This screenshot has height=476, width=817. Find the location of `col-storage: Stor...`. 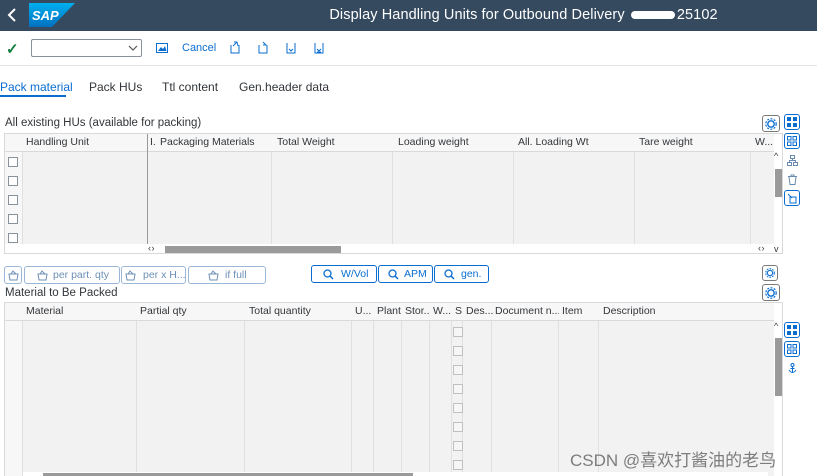

col-storage: Stor... is located at coordinates (415, 312).